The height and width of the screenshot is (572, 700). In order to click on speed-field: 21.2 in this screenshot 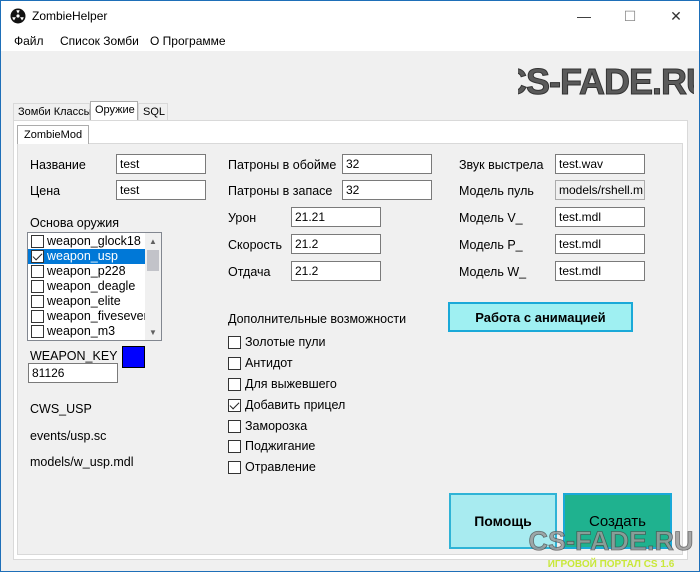, I will do `click(336, 244)`.